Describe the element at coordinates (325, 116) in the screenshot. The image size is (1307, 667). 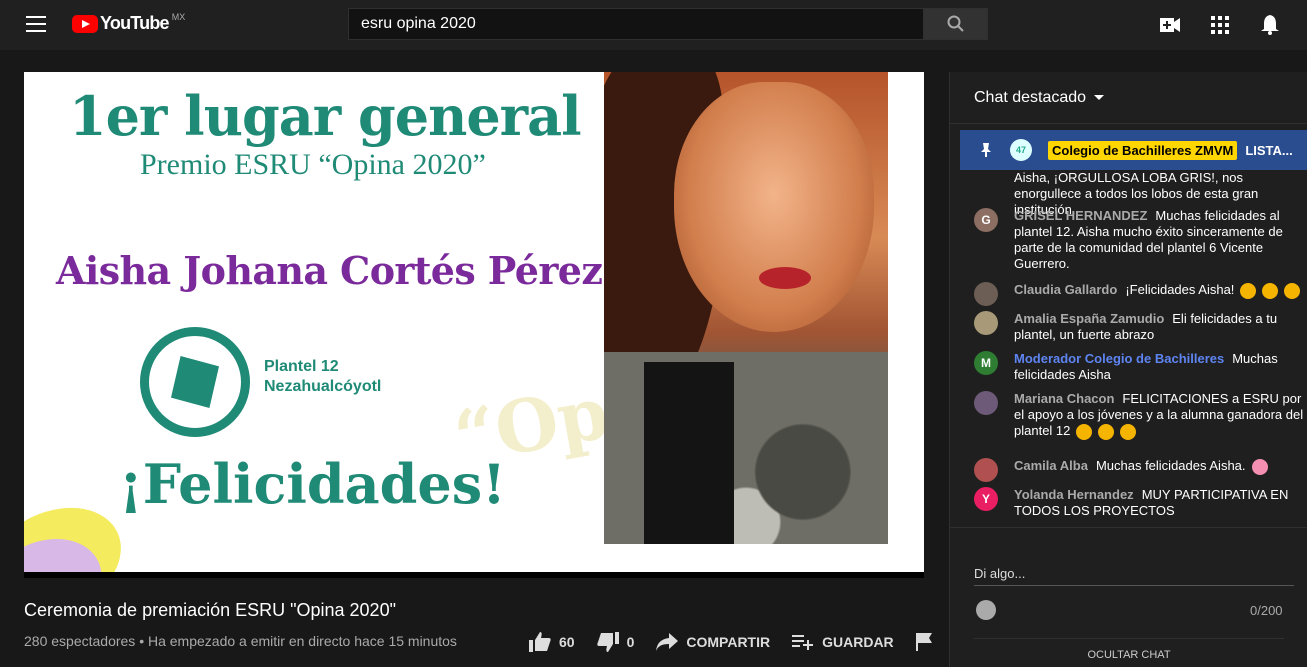
I see `slide-title: 1er lugar general` at that location.